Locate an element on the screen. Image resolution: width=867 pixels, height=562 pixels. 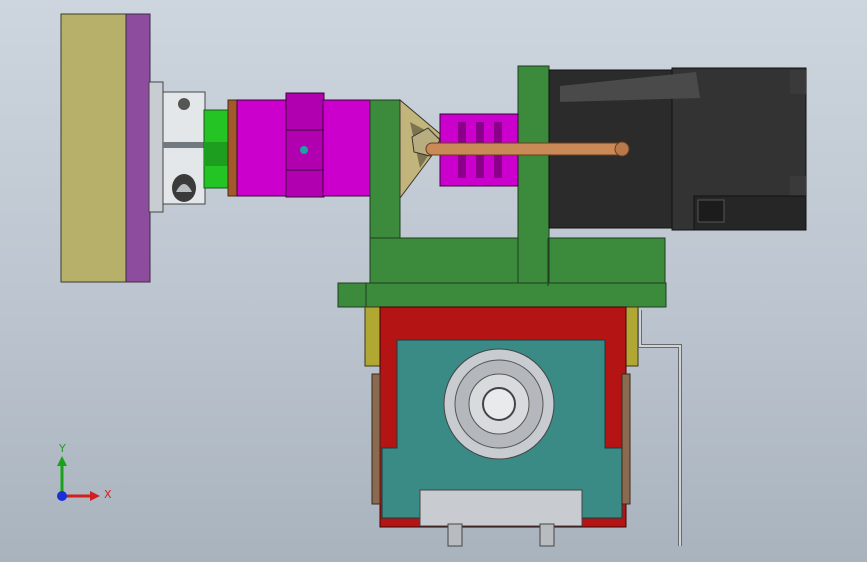
base-plate is located at coordinates (105, 148).